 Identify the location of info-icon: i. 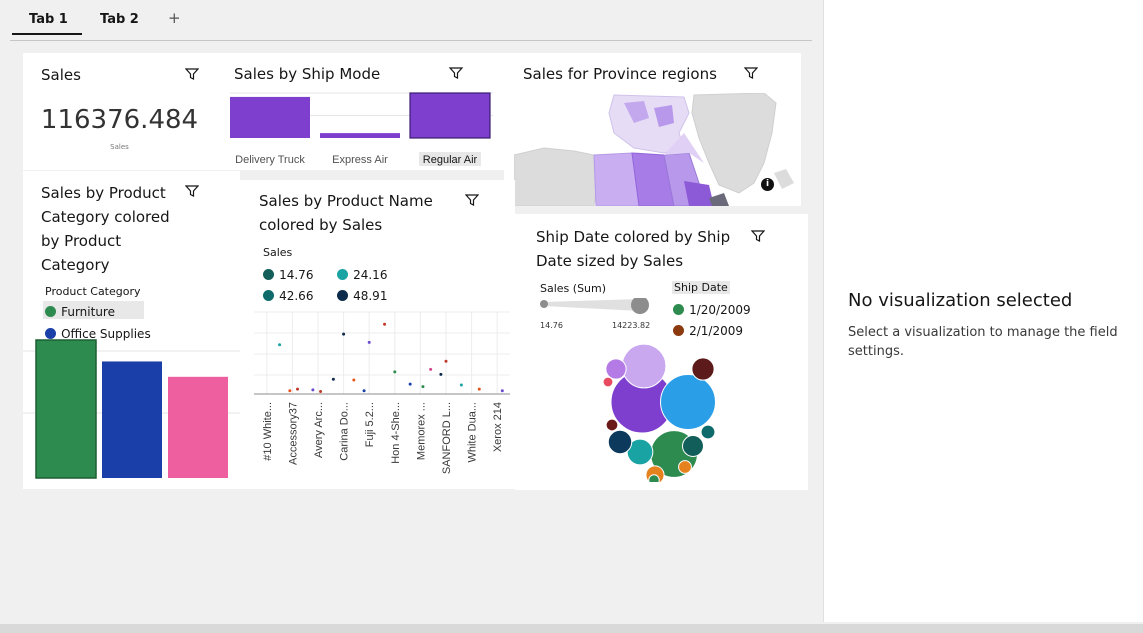
(767, 184).